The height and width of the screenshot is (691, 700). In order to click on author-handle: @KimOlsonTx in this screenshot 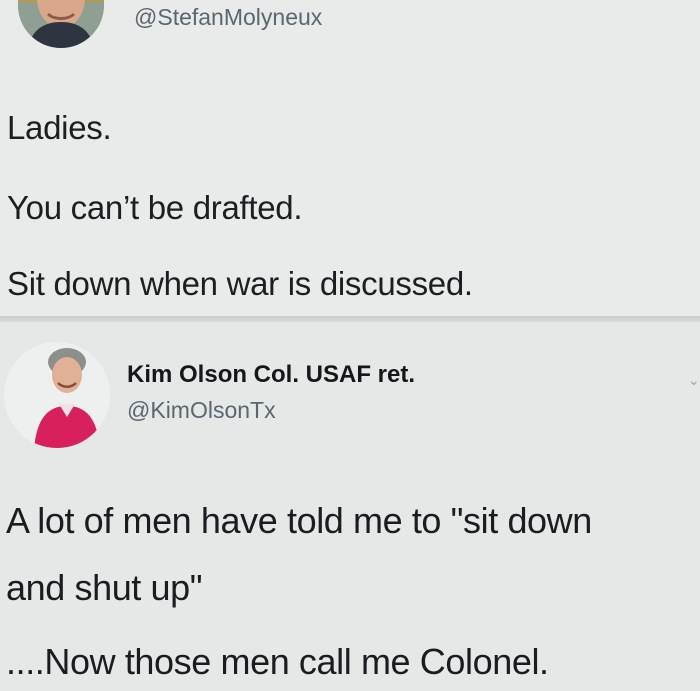, I will do `click(201, 410)`.